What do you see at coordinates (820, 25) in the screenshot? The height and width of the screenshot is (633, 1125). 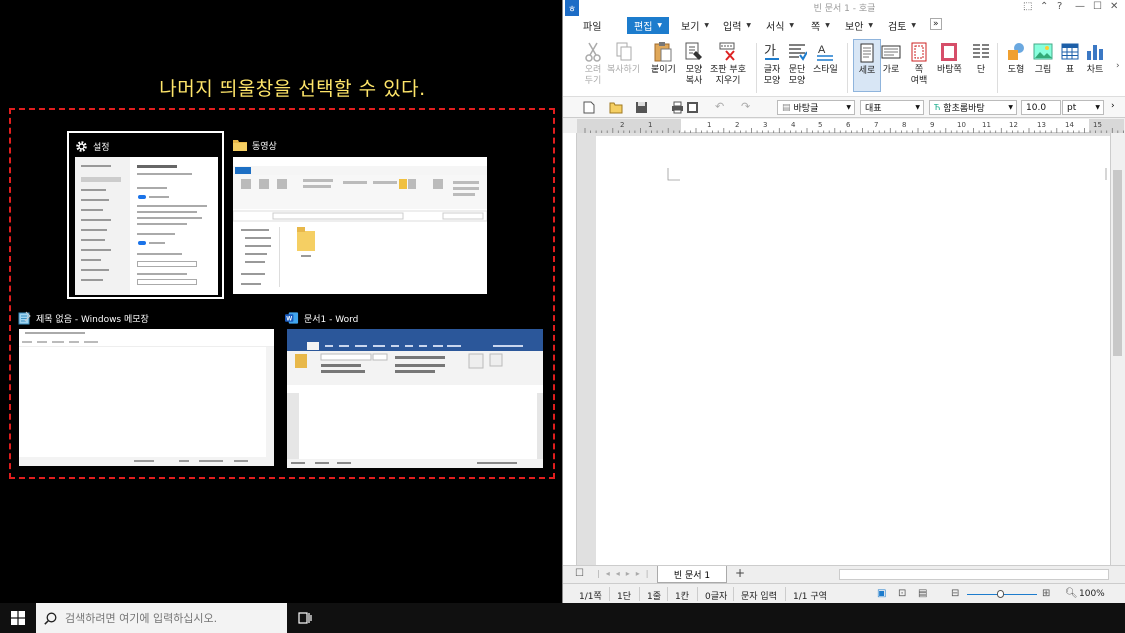 I see `menu-page: 쪽 ▼` at bounding box center [820, 25].